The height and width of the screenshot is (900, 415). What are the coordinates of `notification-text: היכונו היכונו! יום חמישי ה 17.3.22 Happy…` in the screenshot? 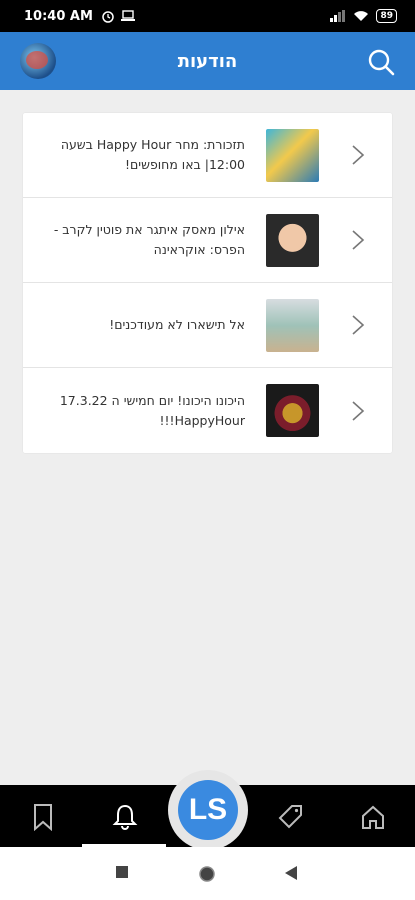 It's located at (152, 410).